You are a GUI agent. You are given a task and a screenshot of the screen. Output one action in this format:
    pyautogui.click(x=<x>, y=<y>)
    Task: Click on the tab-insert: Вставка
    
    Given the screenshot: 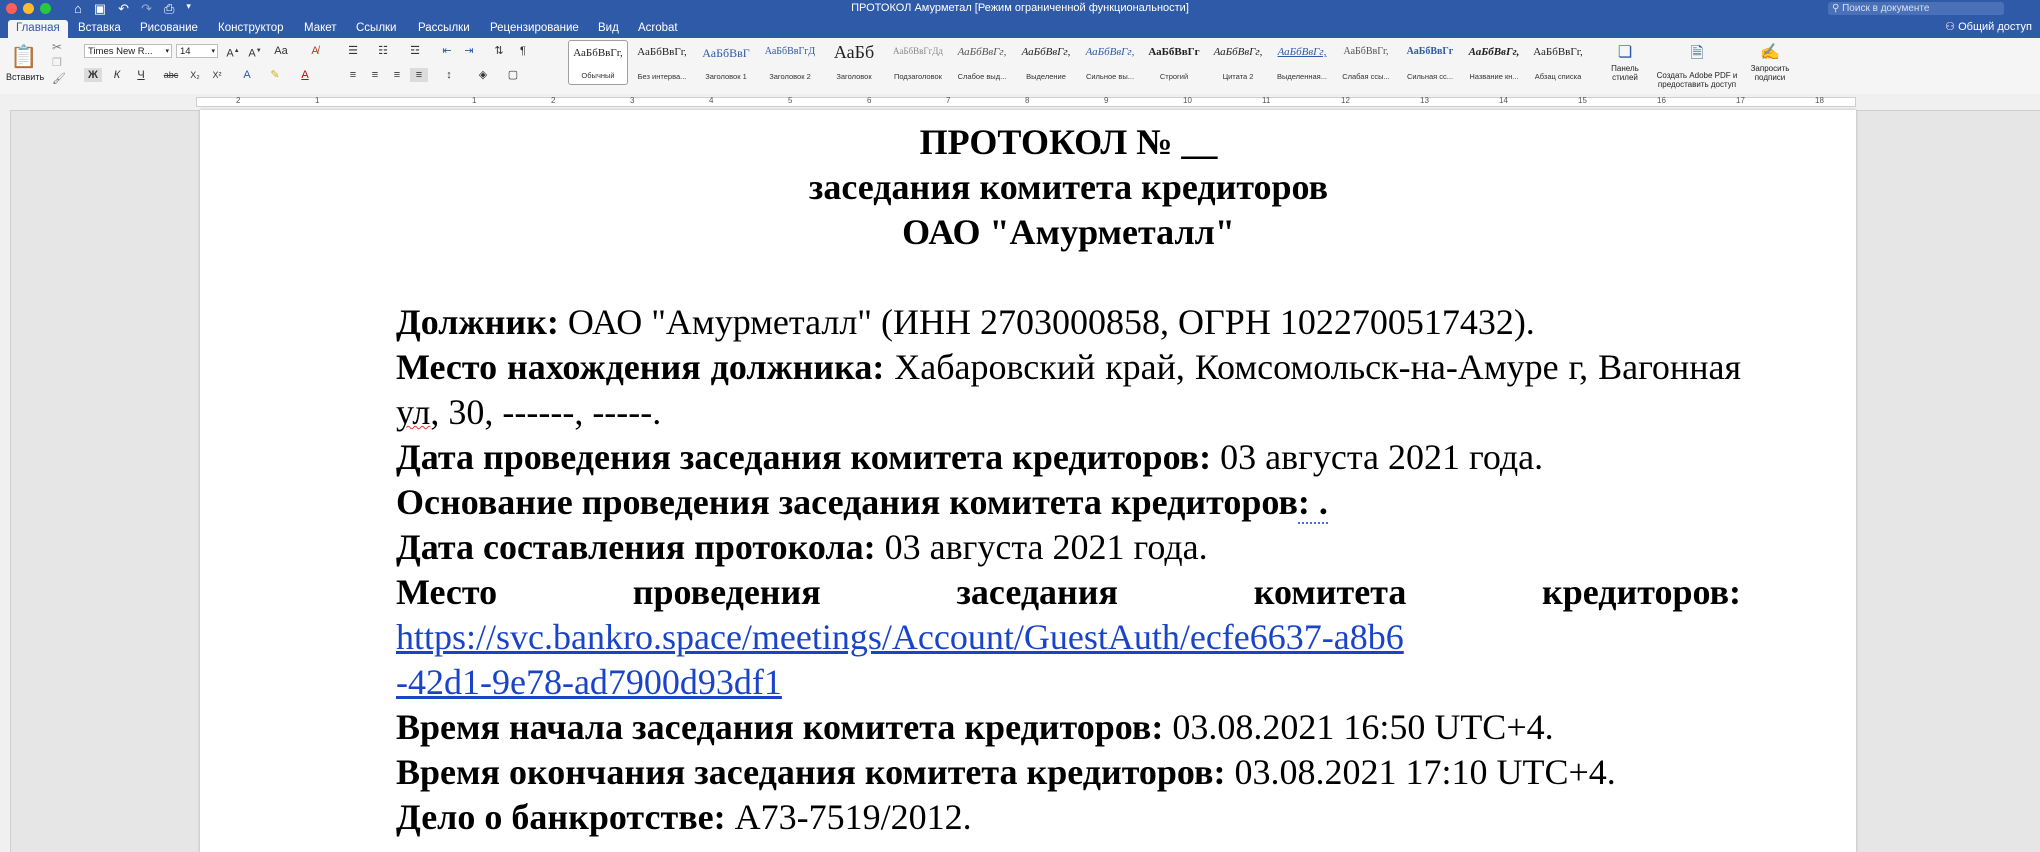 What is the action you would take?
    pyautogui.click(x=99, y=28)
    